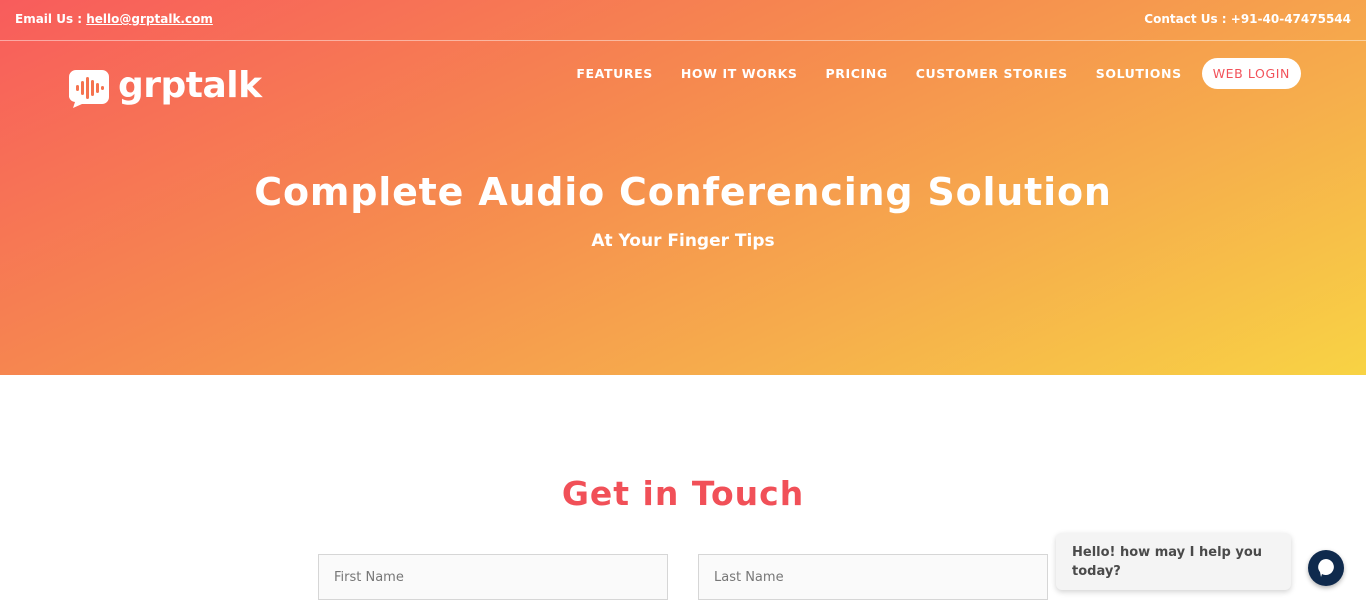  I want to click on chat-icon, so click(1326, 568).